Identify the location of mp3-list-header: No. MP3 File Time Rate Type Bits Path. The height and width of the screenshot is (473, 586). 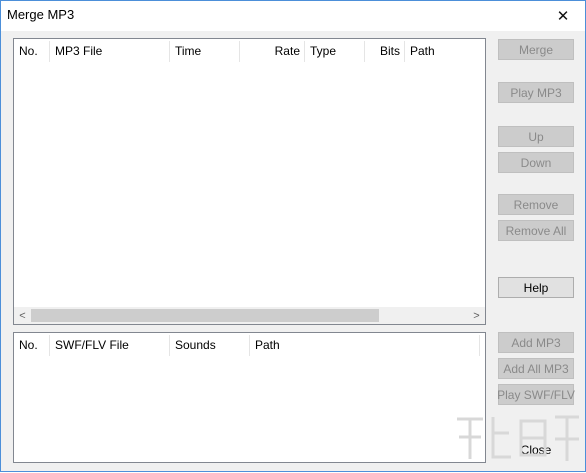
(249, 51).